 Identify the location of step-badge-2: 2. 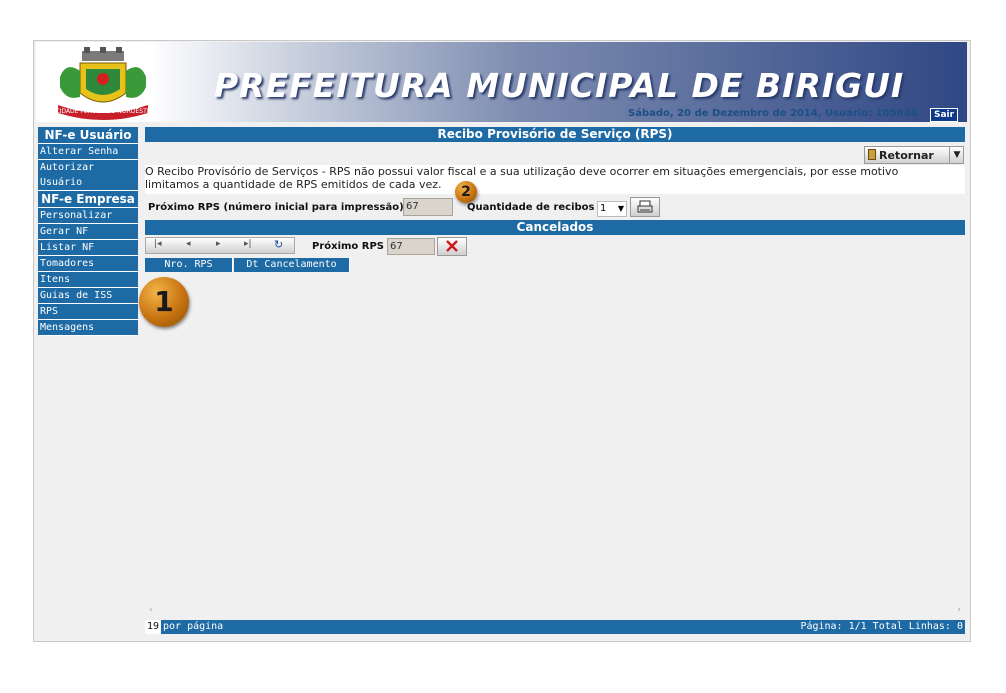
(466, 192).